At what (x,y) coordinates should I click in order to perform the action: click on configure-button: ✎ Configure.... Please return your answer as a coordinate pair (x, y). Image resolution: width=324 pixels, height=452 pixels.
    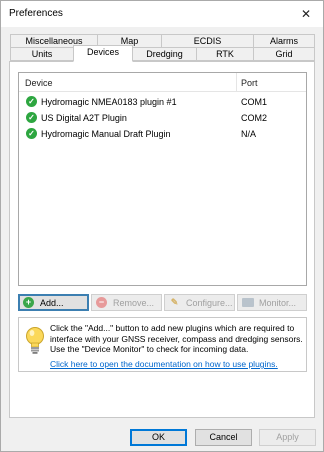
    Looking at the image, I should click on (199, 302).